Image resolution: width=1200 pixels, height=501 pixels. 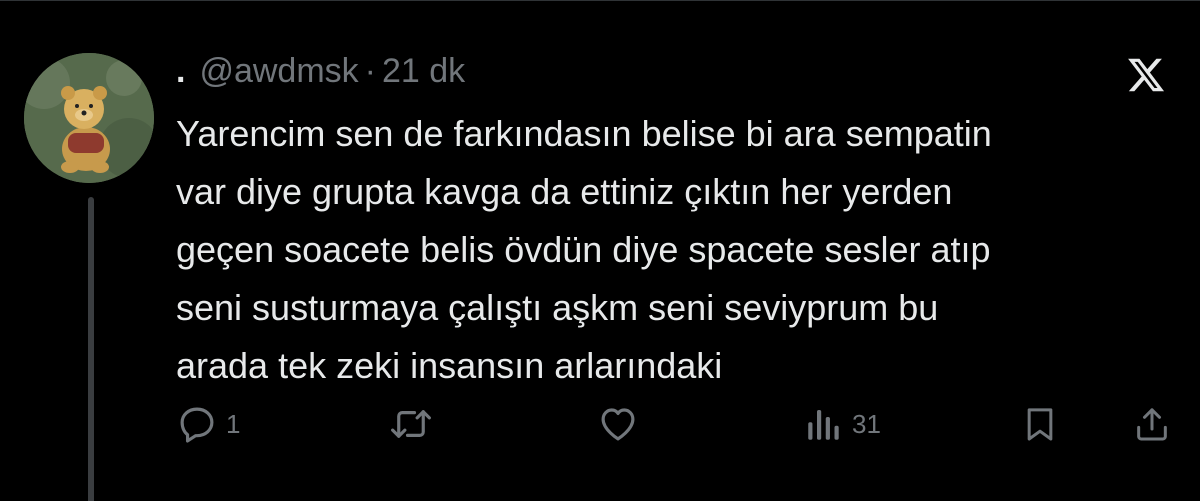 I want to click on user-handle: @awdmsk, so click(x=278, y=71).